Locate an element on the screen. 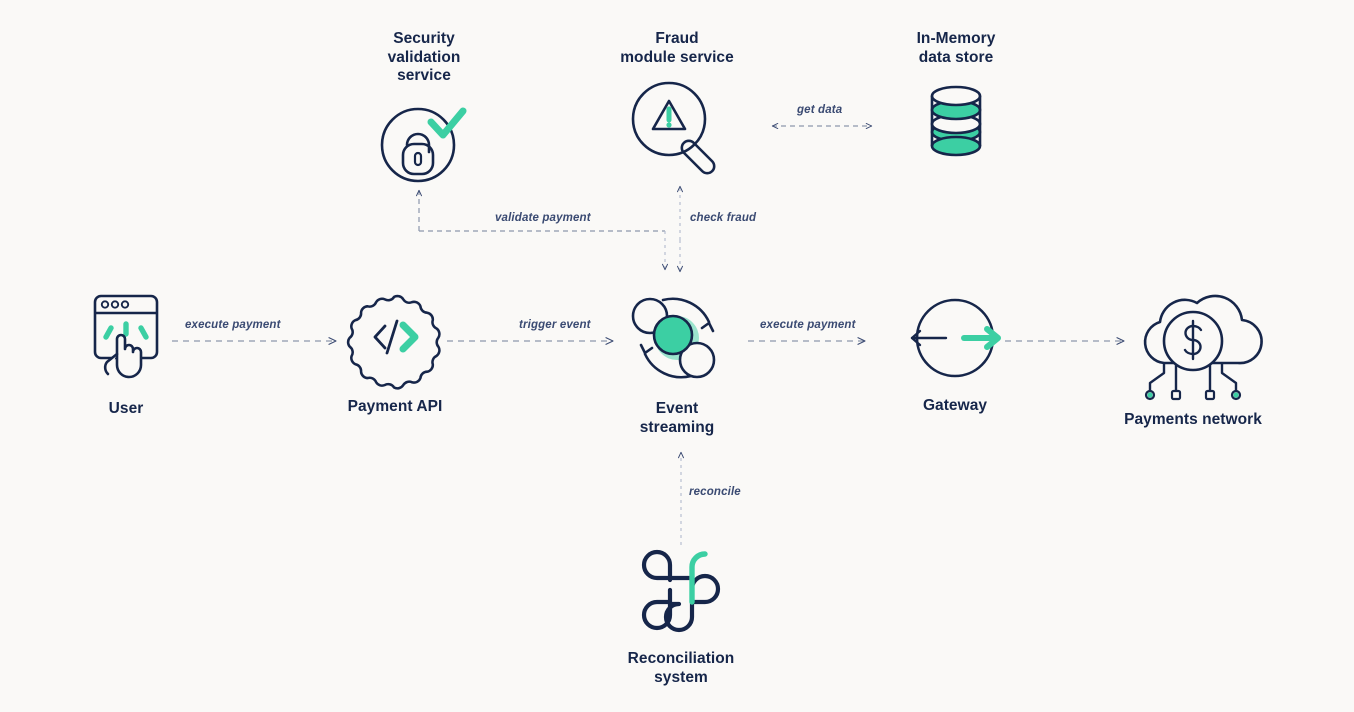 Image resolution: width=1354 pixels, height=712 pixels. edge-label-execute-payment-user: execute payment is located at coordinates (233, 325).